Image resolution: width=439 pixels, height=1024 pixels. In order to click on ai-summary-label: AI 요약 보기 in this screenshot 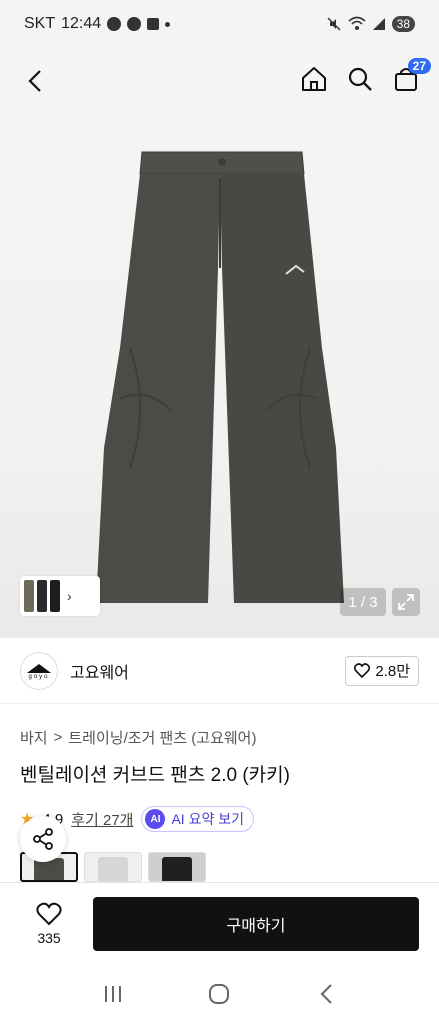, I will do `click(207, 819)`.